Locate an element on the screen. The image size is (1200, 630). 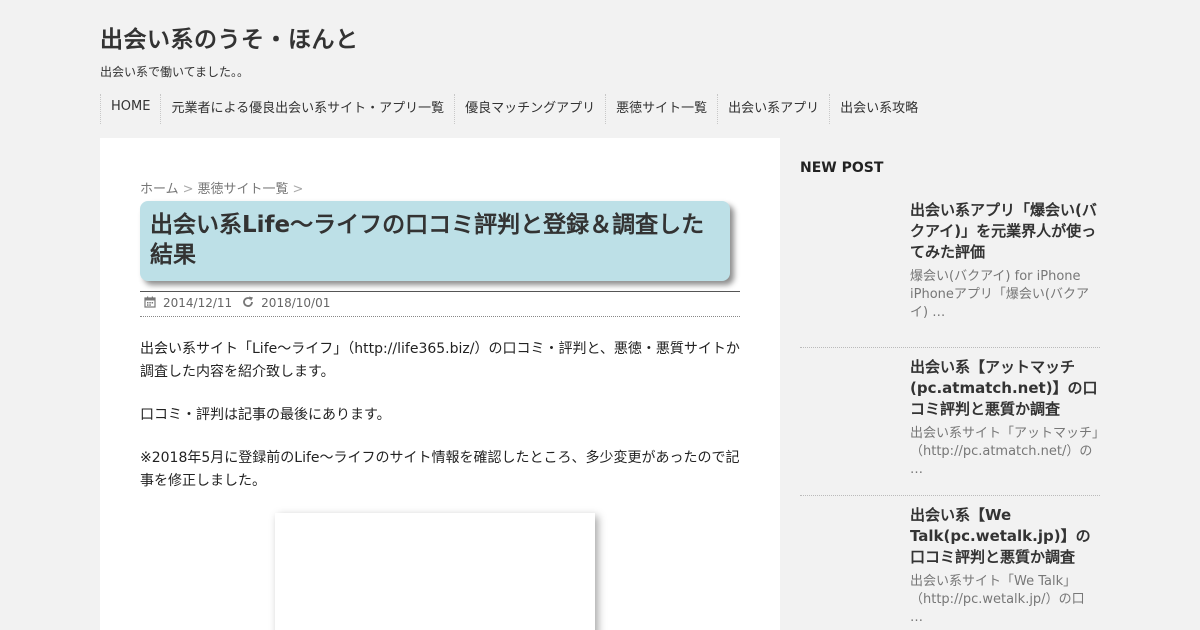
nav-item-recommended-sites: 元業者による優良出会い系サイト・アプリ一覧 is located at coordinates (307, 109).